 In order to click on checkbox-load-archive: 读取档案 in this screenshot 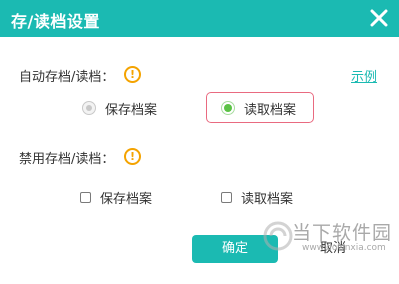, I will do `click(257, 197)`.